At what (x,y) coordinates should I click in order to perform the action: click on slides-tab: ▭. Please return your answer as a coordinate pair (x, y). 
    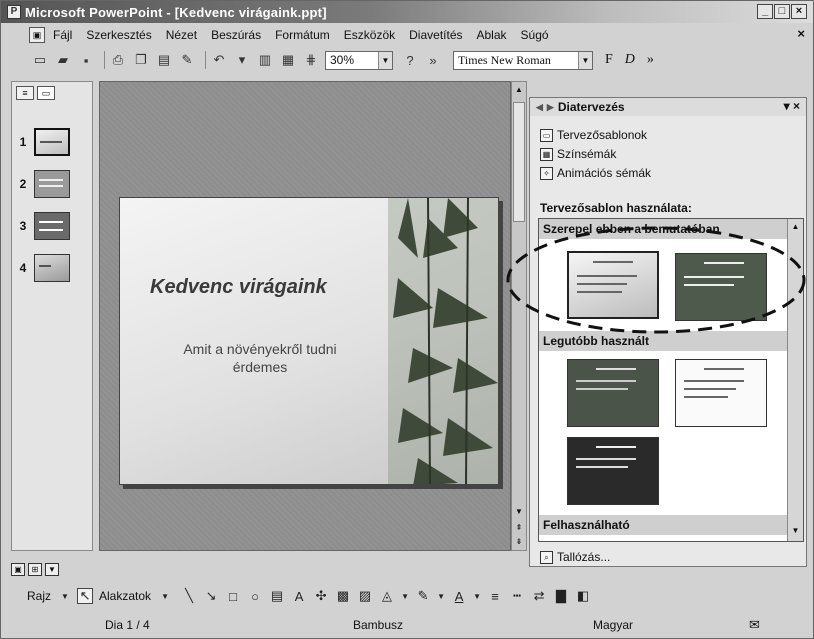
    Looking at the image, I should click on (46, 93).